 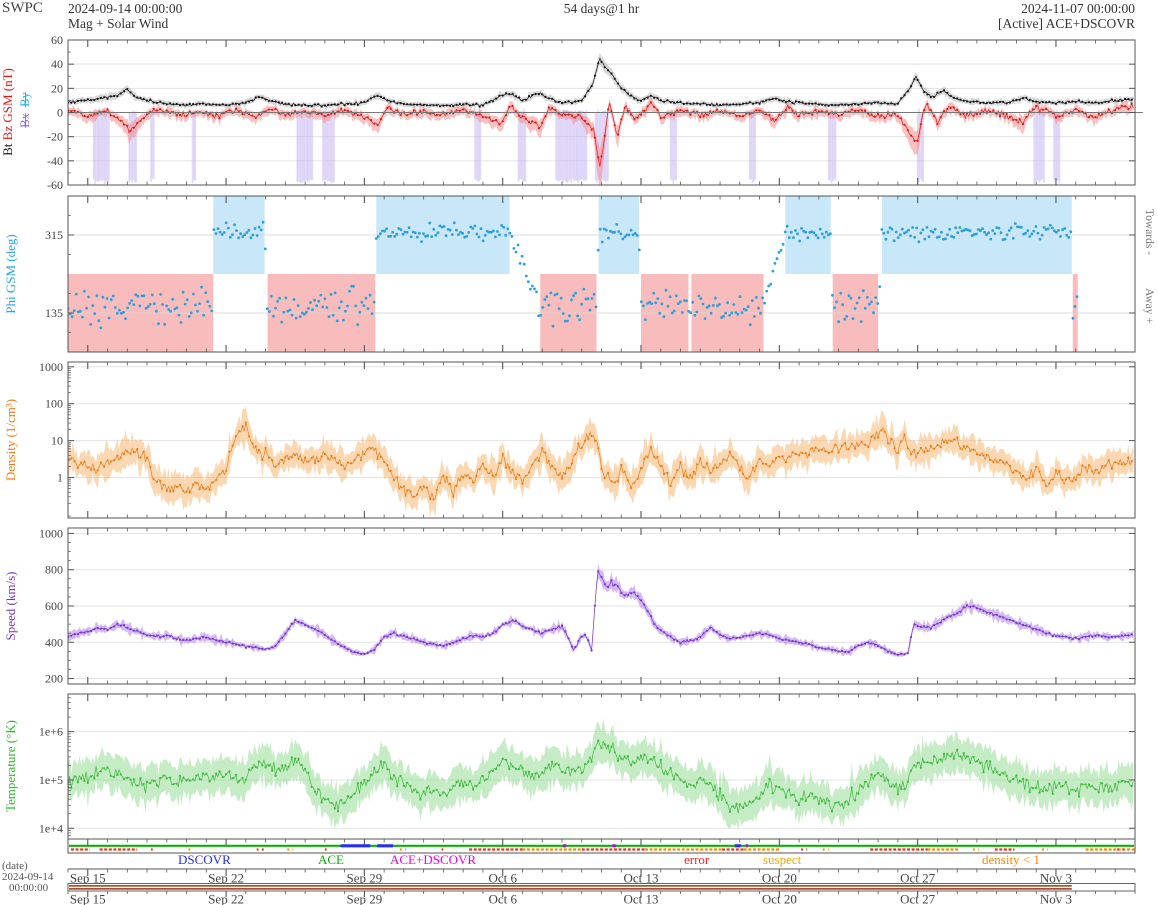 What do you see at coordinates (226, 898) in the screenshot?
I see `svg-text: Sep 22` at bounding box center [226, 898].